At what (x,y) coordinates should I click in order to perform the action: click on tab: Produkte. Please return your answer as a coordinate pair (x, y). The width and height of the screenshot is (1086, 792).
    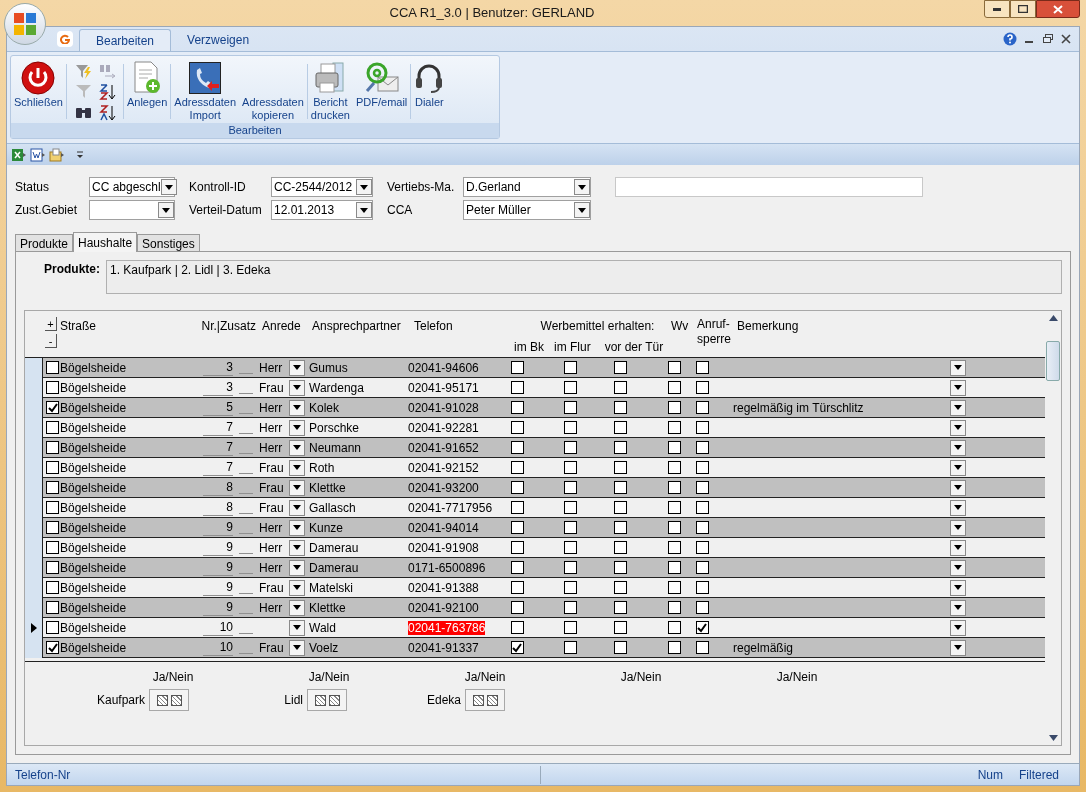
    Looking at the image, I should click on (44, 242).